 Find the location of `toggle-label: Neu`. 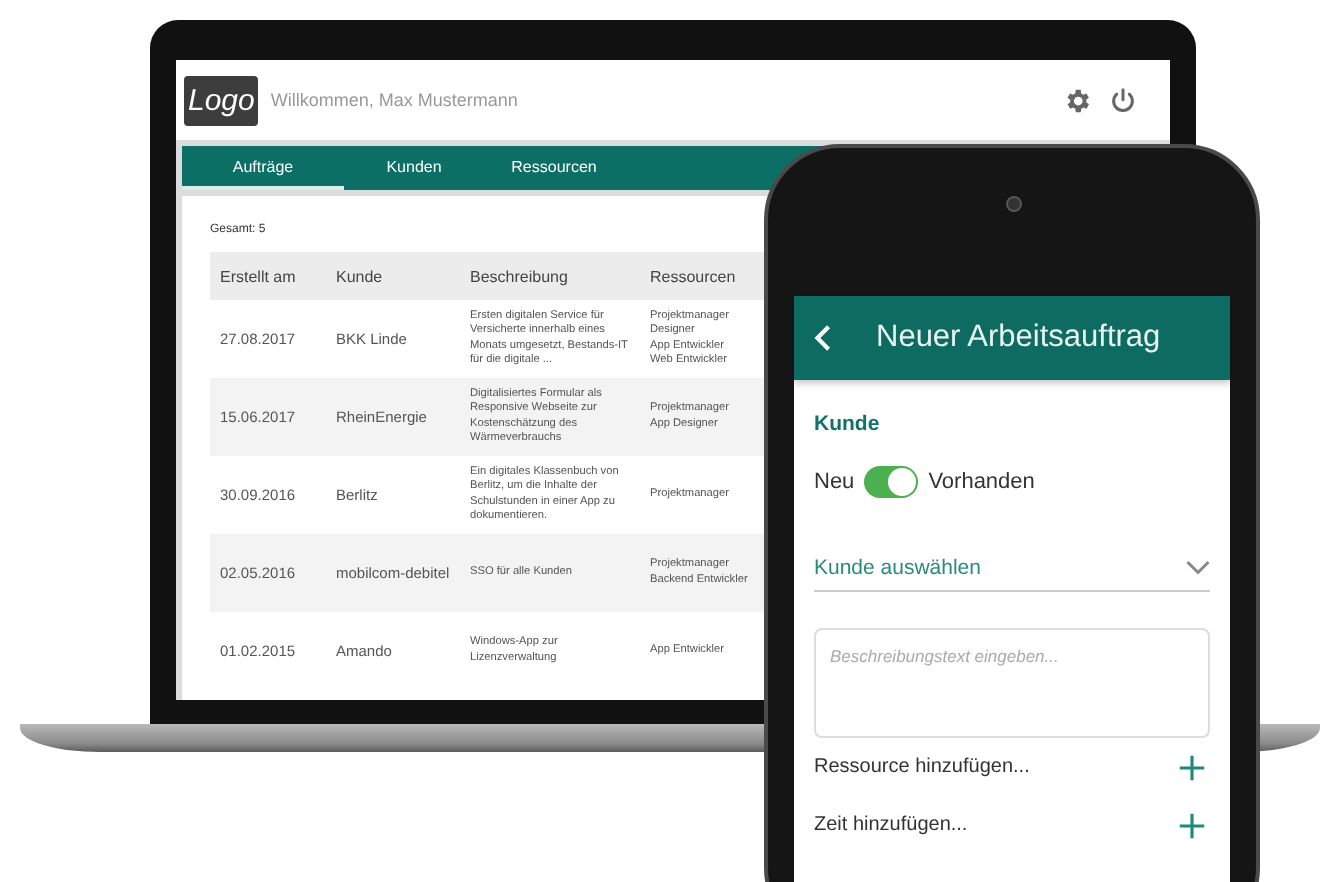

toggle-label: Neu is located at coordinates (834, 482).